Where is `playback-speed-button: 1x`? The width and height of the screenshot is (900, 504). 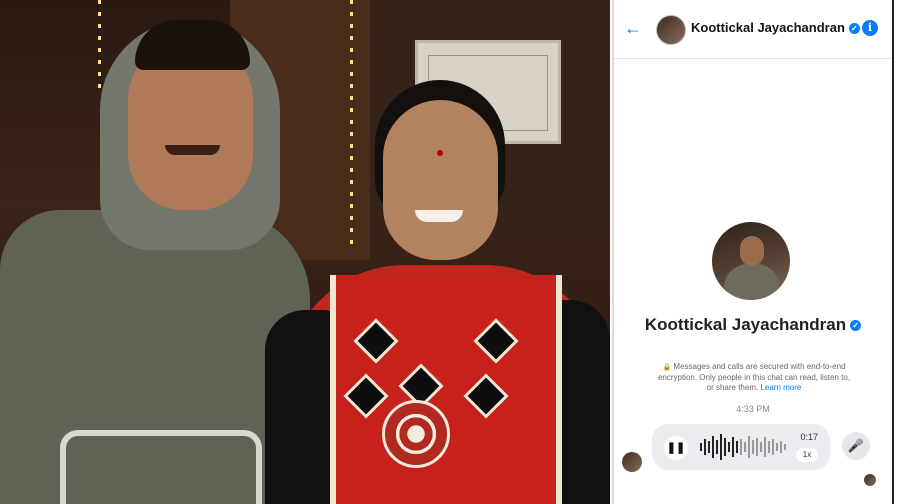 playback-speed-button: 1x is located at coordinates (807, 455).